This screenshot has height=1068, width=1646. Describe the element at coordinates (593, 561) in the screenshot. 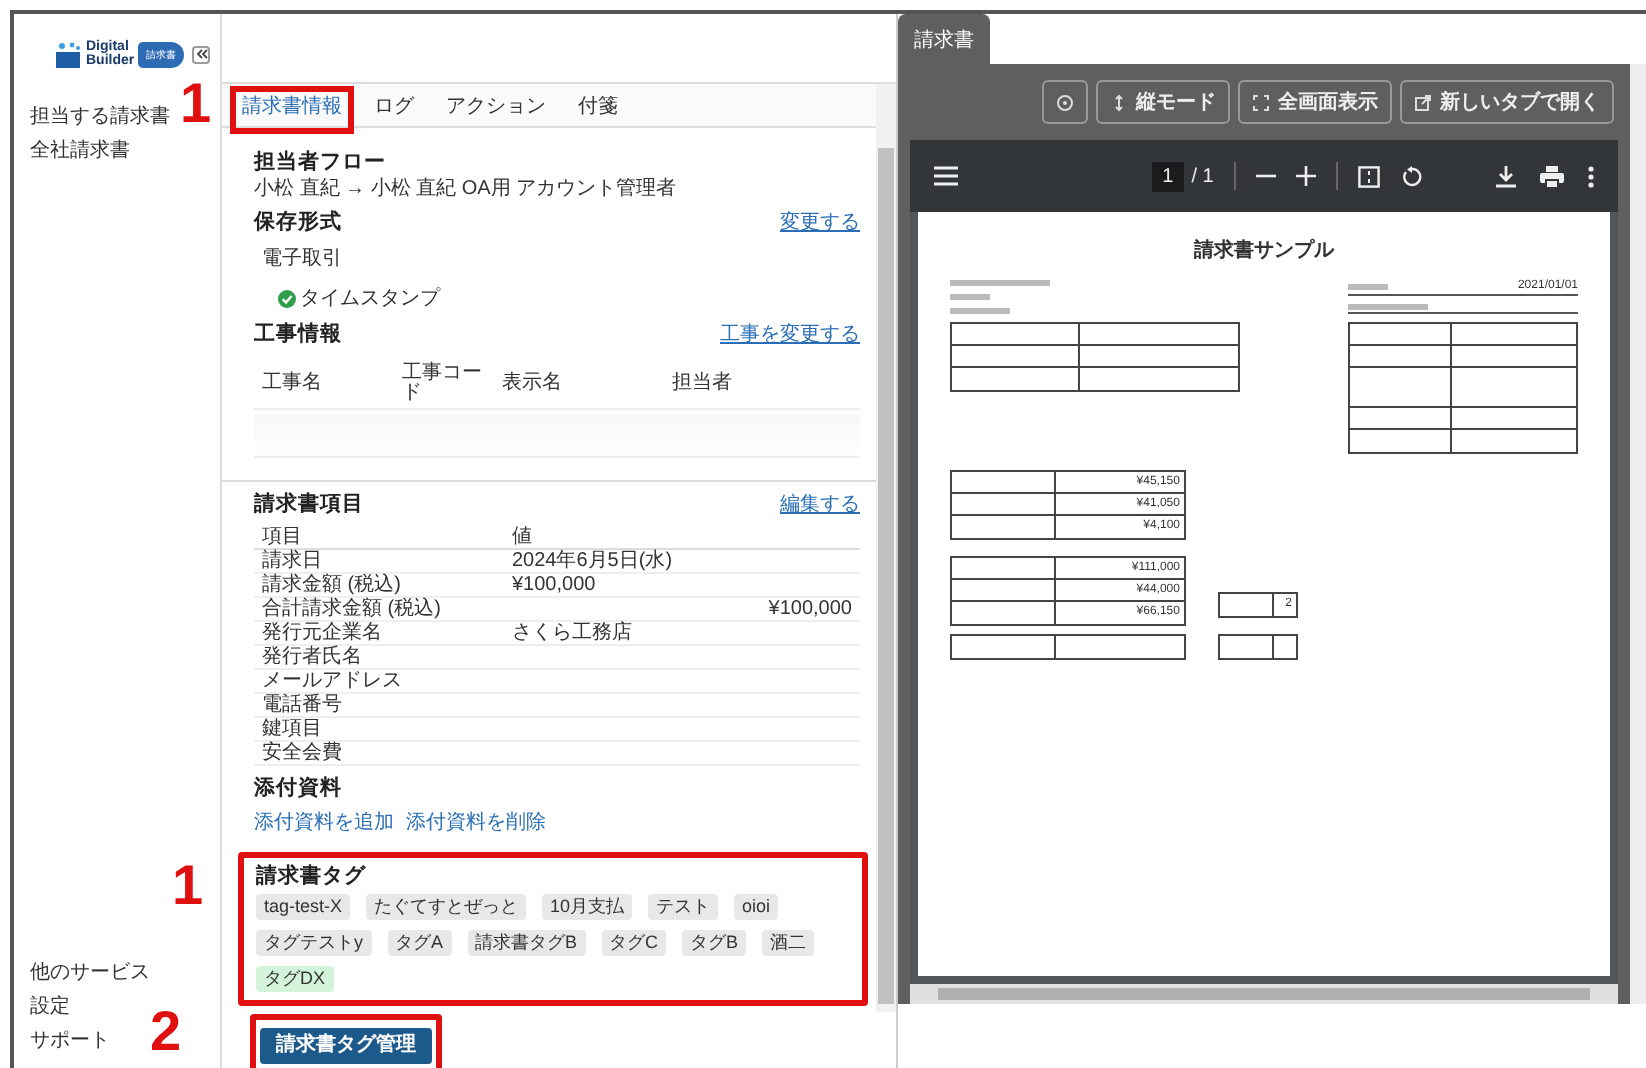

I see `table-cell-text: 2024年6月5日(水)` at that location.